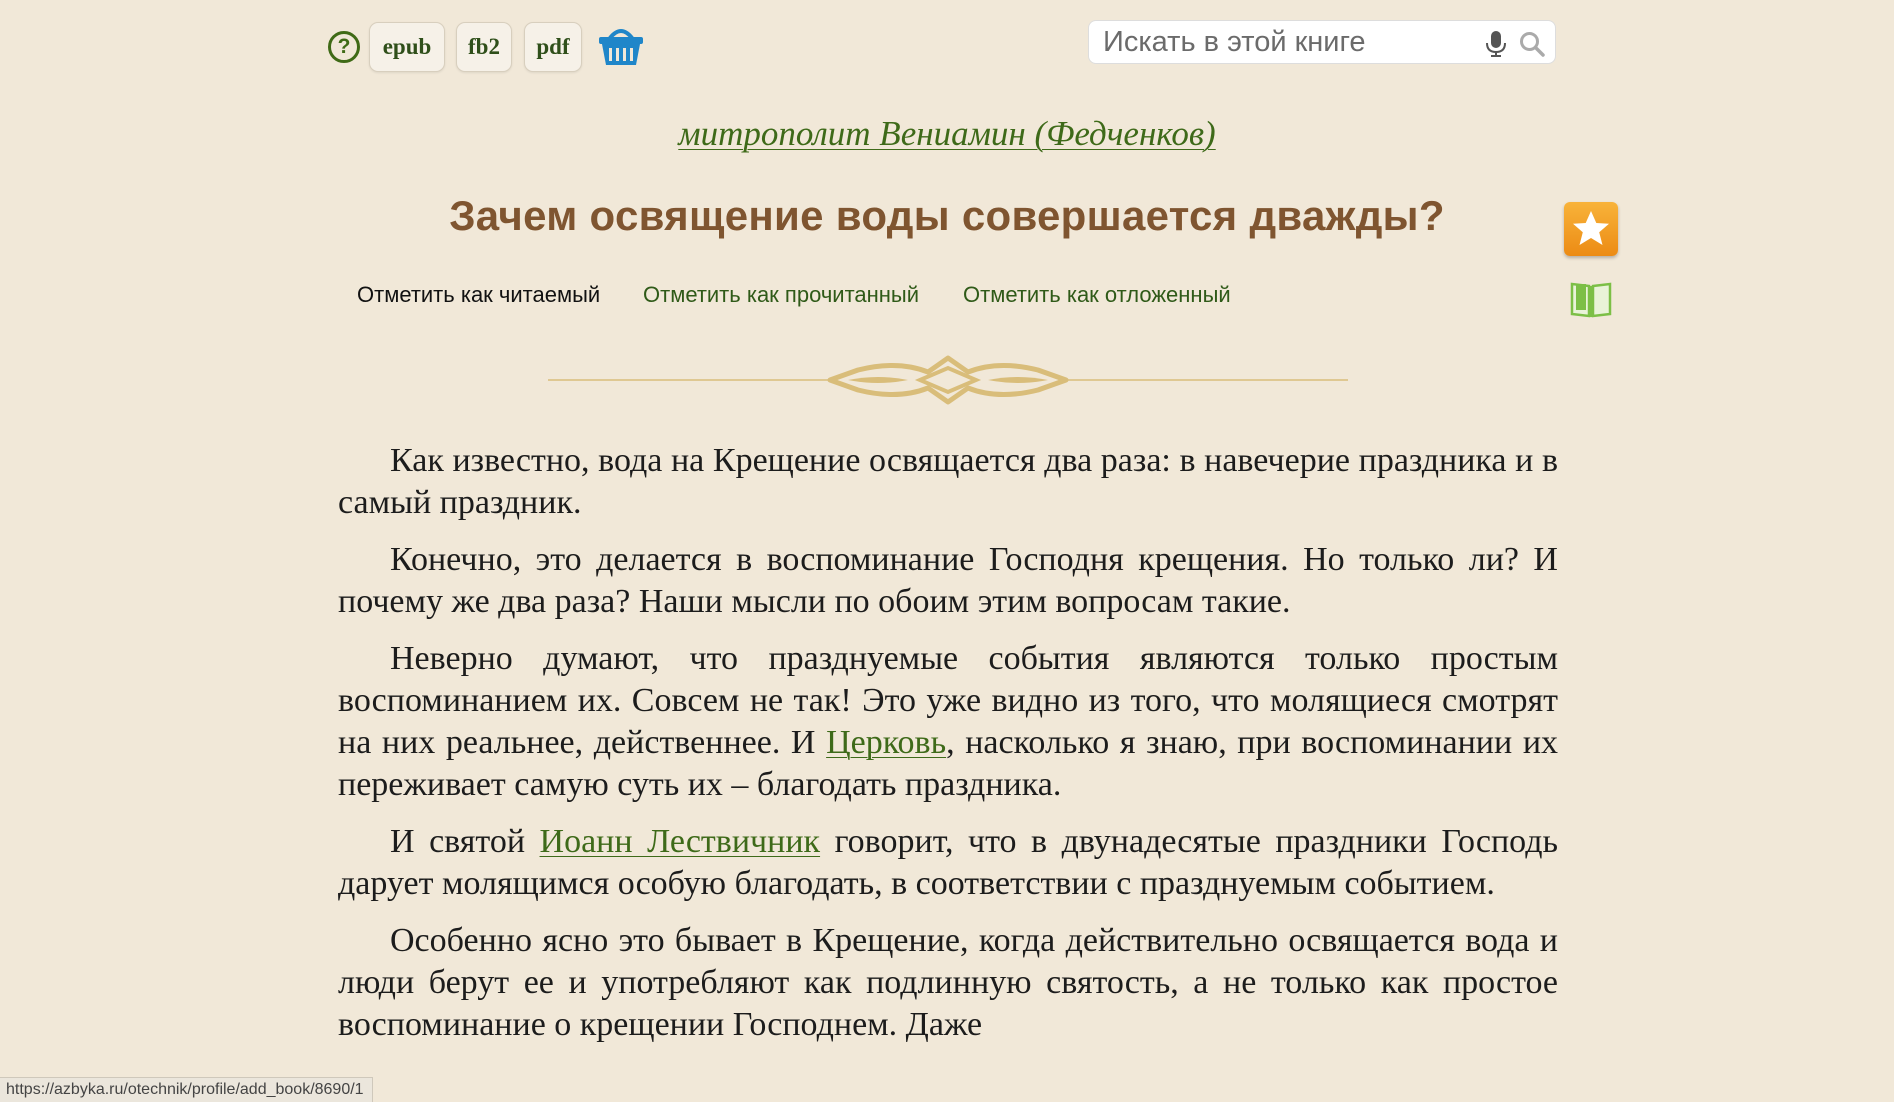  What do you see at coordinates (1097, 295) in the screenshot?
I see `mark-as-postponed-link: Отметить как отложенный` at bounding box center [1097, 295].